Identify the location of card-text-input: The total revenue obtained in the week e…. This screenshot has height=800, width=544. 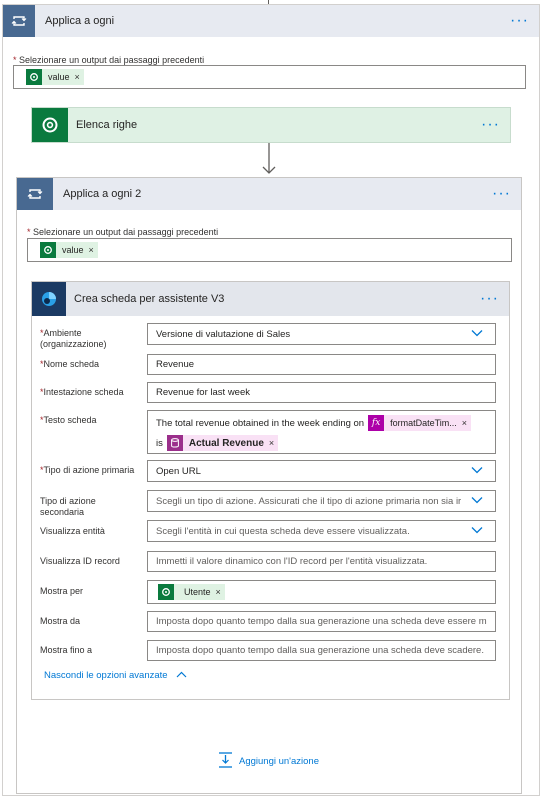
(321, 432).